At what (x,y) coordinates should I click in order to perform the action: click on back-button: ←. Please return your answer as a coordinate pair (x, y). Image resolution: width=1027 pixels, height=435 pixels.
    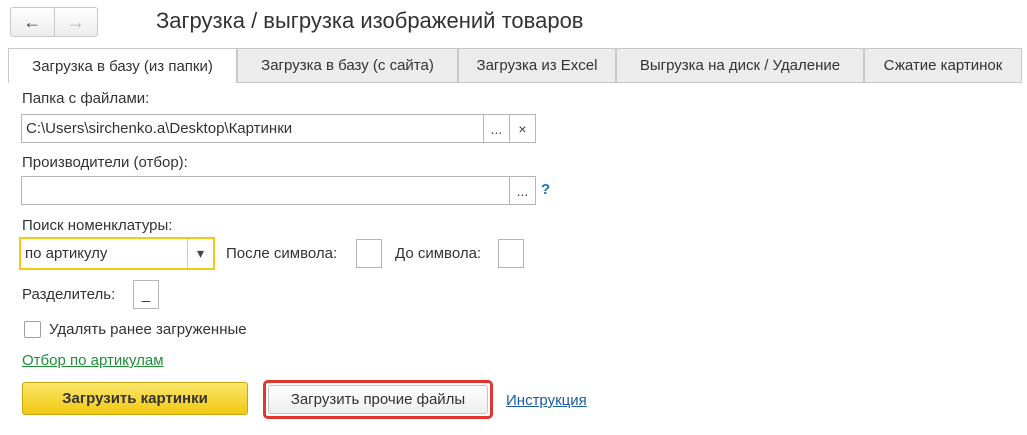
    Looking at the image, I should click on (32, 22).